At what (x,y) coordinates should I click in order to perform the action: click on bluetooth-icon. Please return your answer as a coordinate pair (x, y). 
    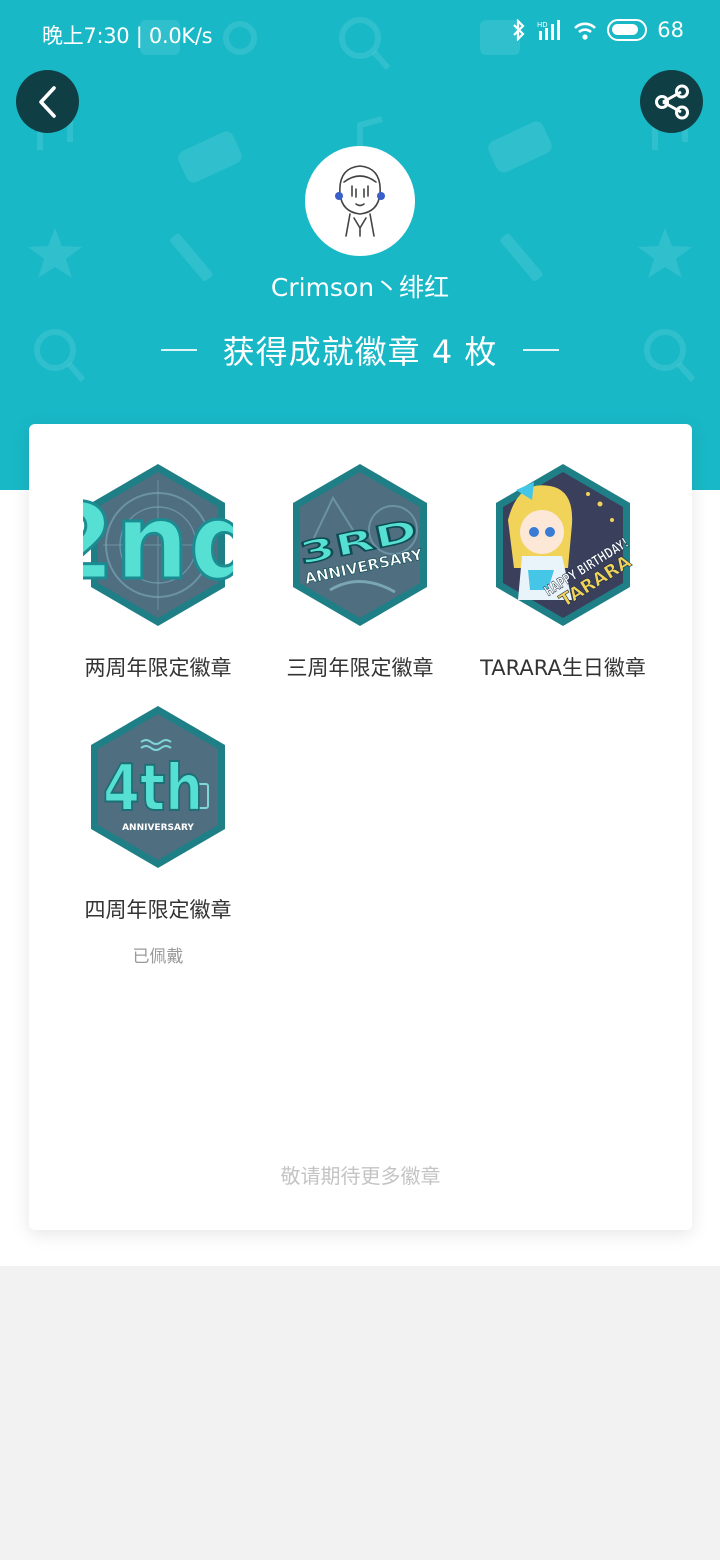
    Looking at the image, I should click on (519, 30).